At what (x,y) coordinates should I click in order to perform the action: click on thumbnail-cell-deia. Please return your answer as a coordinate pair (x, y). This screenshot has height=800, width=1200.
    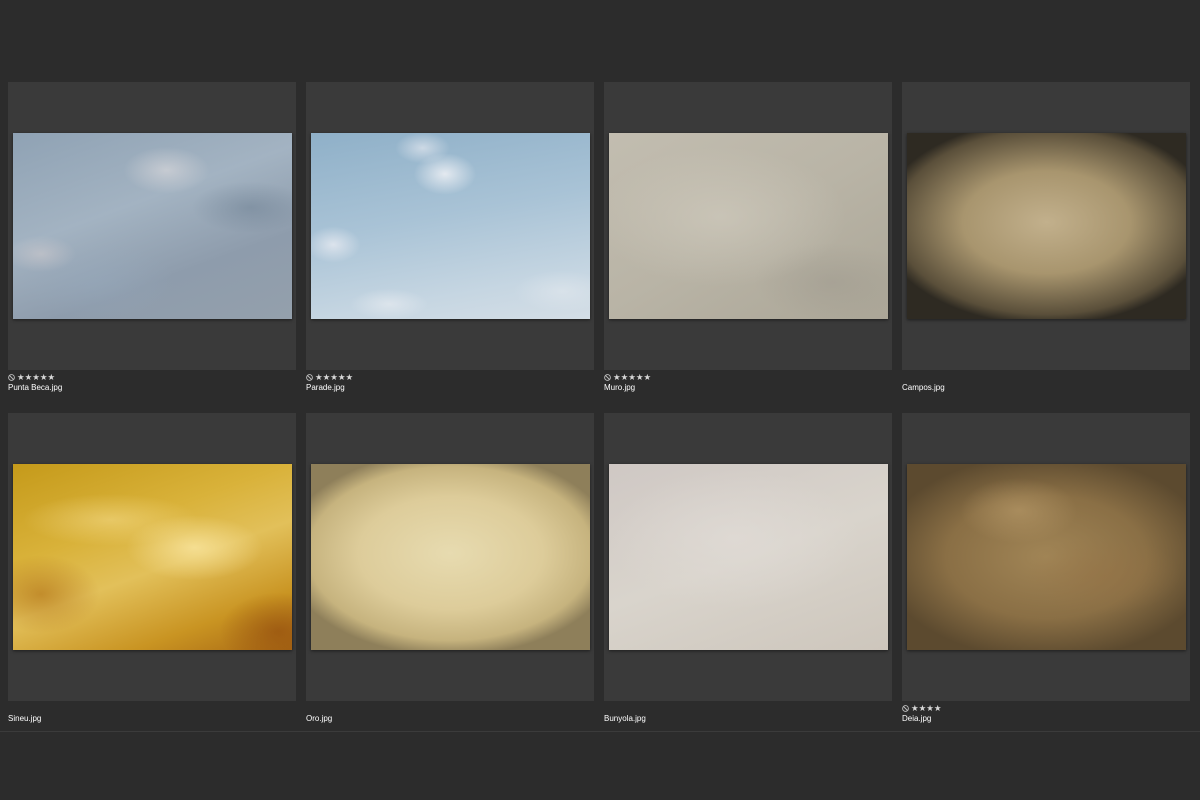
    Looking at the image, I should click on (1046, 557).